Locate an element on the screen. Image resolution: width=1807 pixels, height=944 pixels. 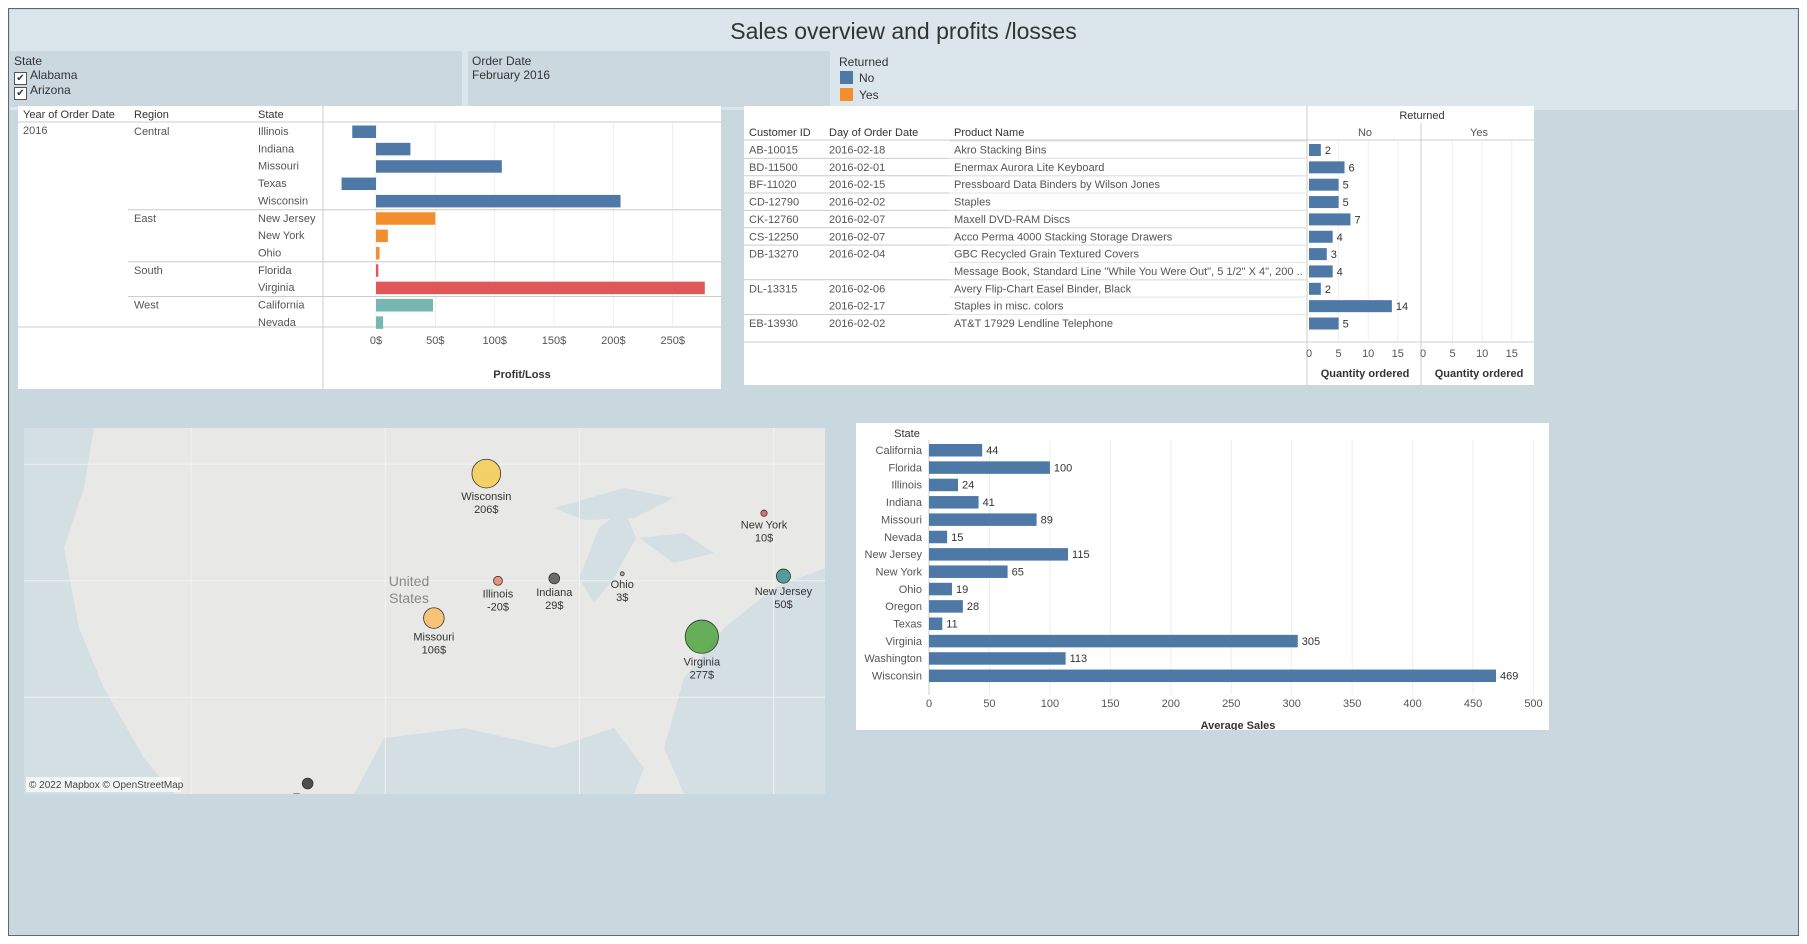
region-label: East is located at coordinates (145, 219).